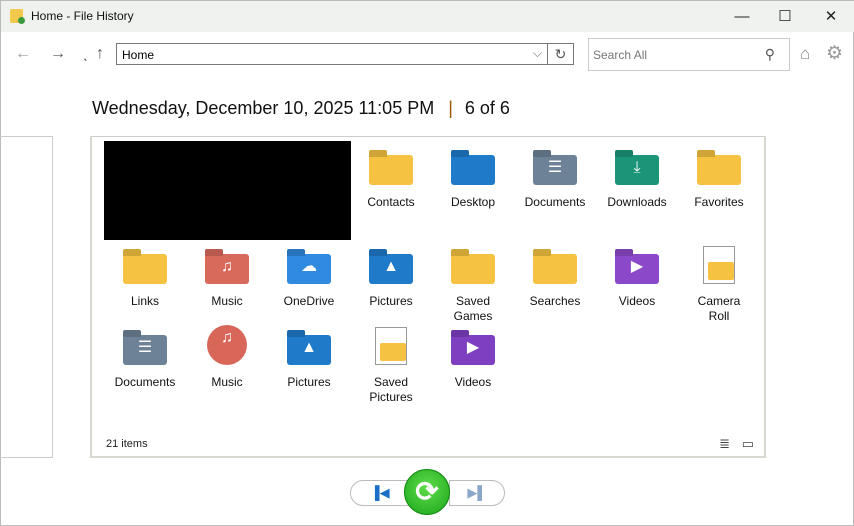  I want to click on redacted-area, so click(227, 190).